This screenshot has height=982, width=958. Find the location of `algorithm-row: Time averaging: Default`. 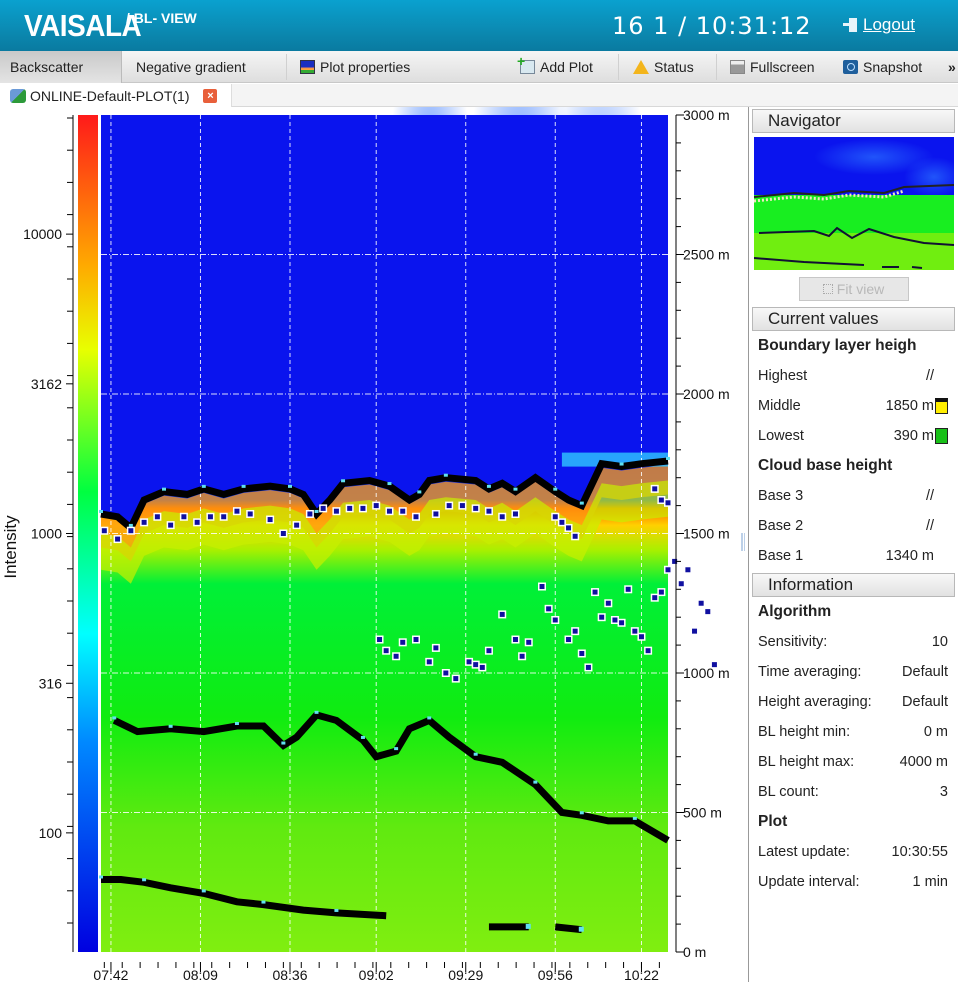

algorithm-row: Time averaging: Default is located at coordinates (853, 672).